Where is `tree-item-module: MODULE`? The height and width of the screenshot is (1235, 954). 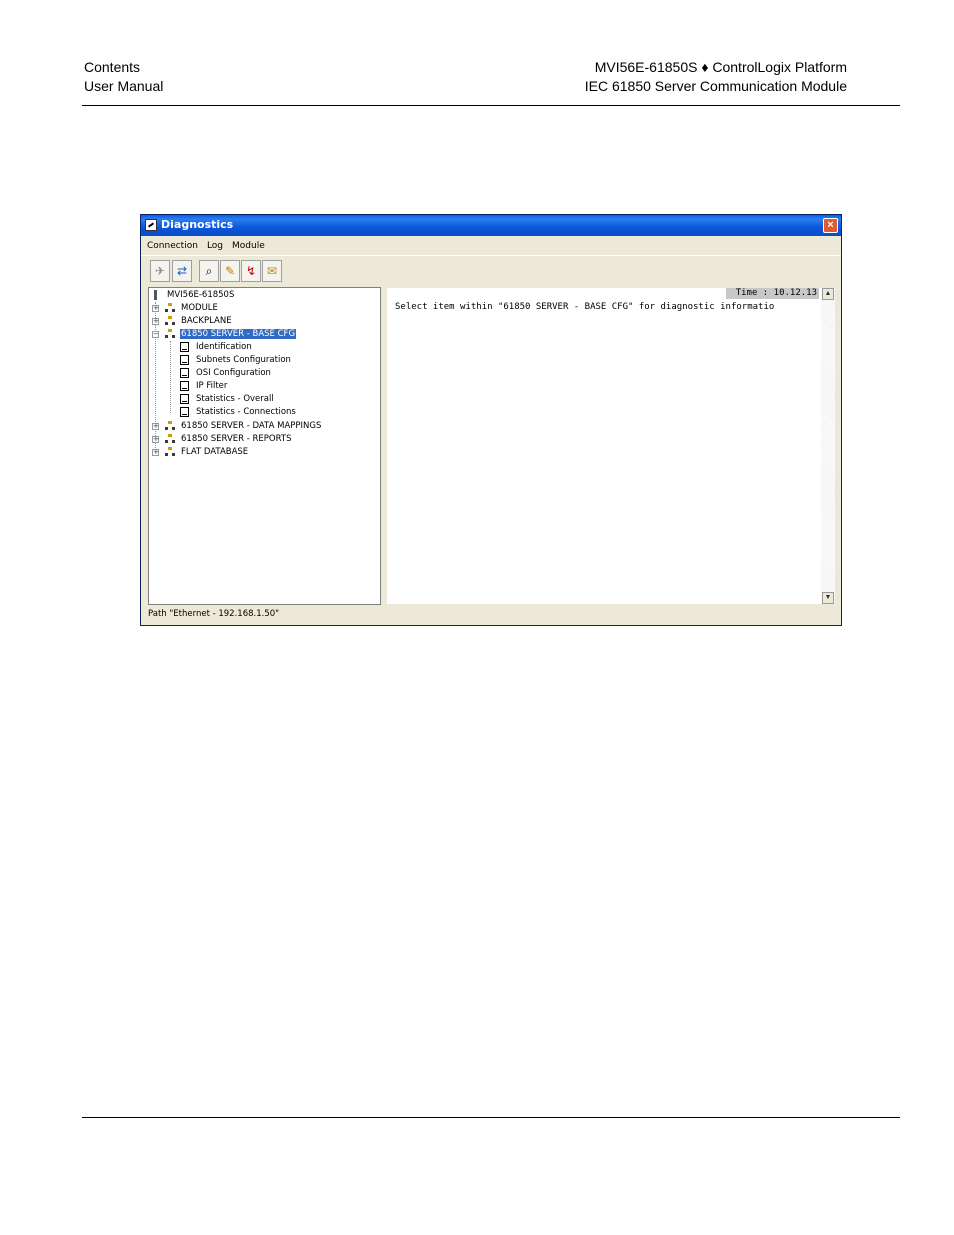 tree-item-module: MODULE is located at coordinates (199, 308).